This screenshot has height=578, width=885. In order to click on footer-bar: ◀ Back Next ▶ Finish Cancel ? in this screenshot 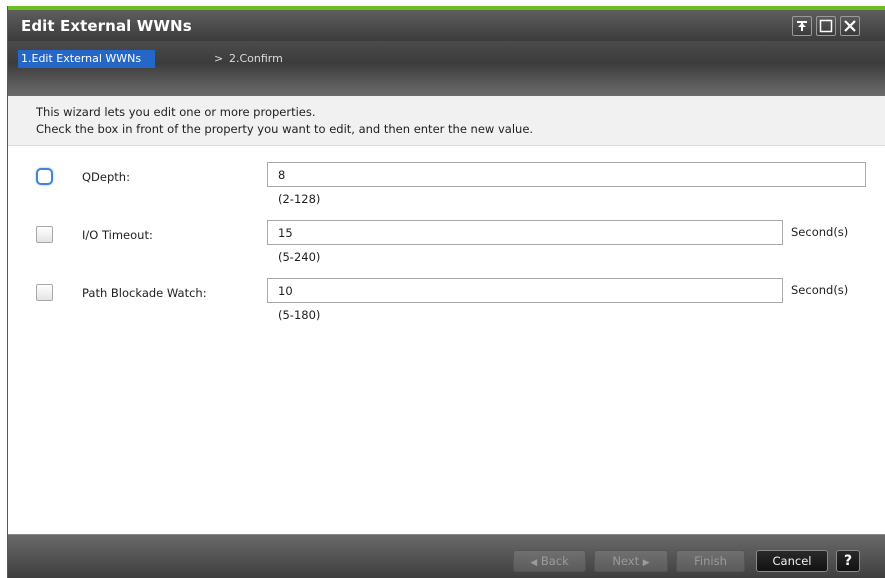, I will do `click(446, 556)`.